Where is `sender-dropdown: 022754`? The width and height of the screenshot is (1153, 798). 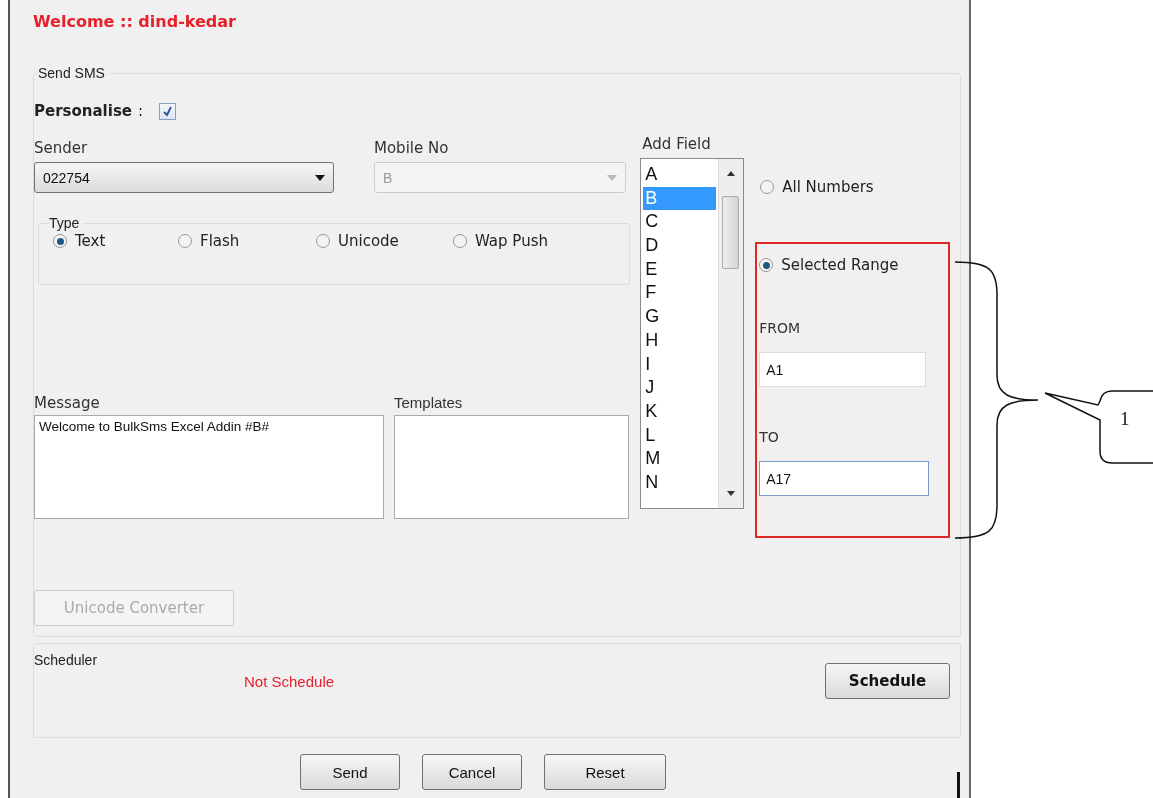 sender-dropdown: 022754 is located at coordinates (184, 177).